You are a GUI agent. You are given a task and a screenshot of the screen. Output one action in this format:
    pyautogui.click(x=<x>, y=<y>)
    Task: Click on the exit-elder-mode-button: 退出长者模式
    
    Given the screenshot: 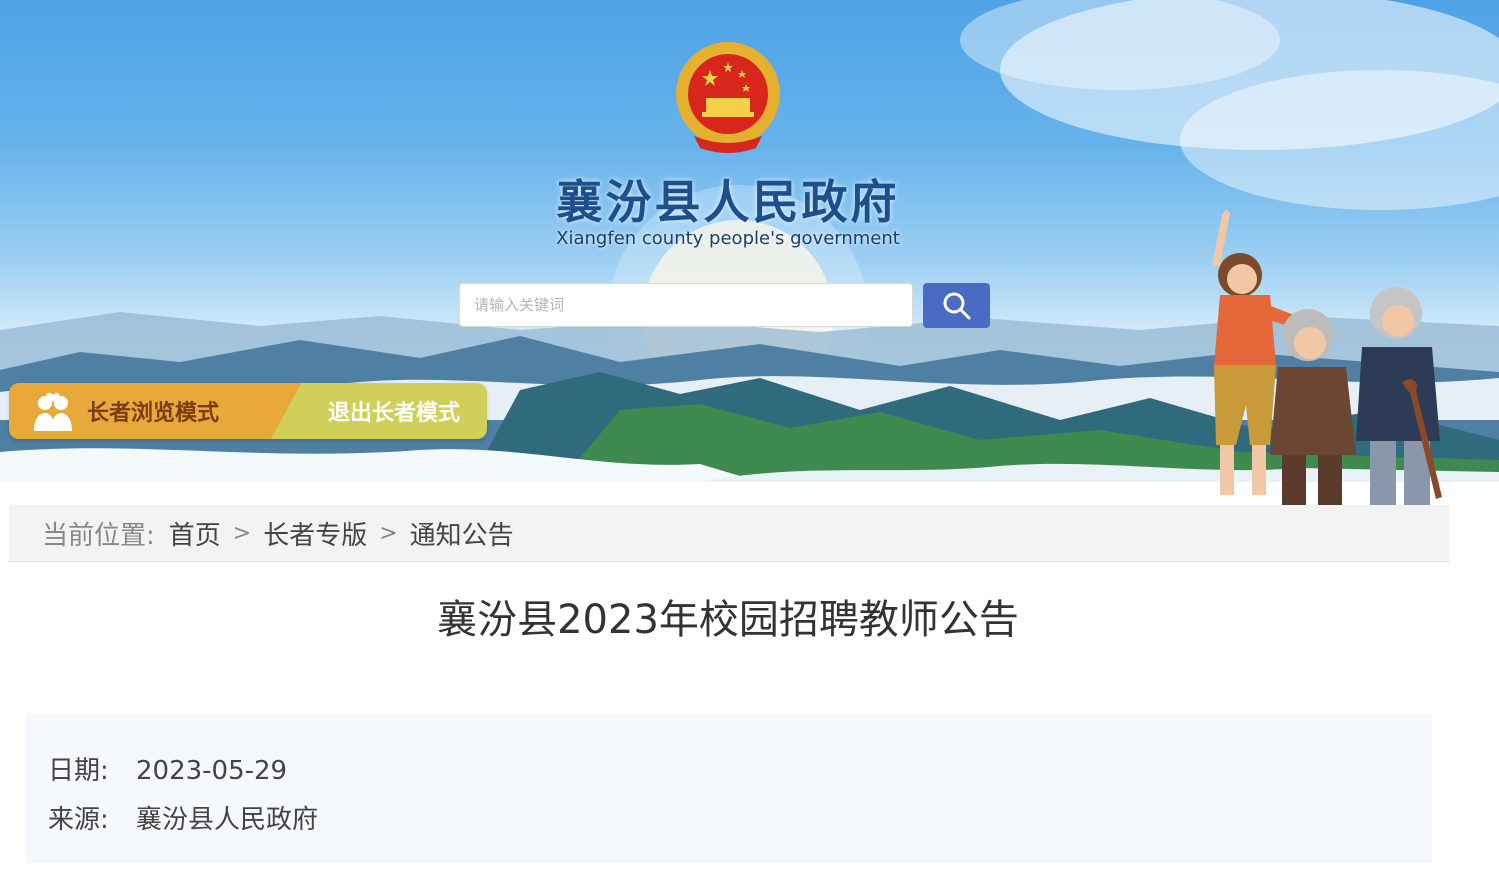 What is the action you would take?
    pyautogui.click(x=379, y=411)
    